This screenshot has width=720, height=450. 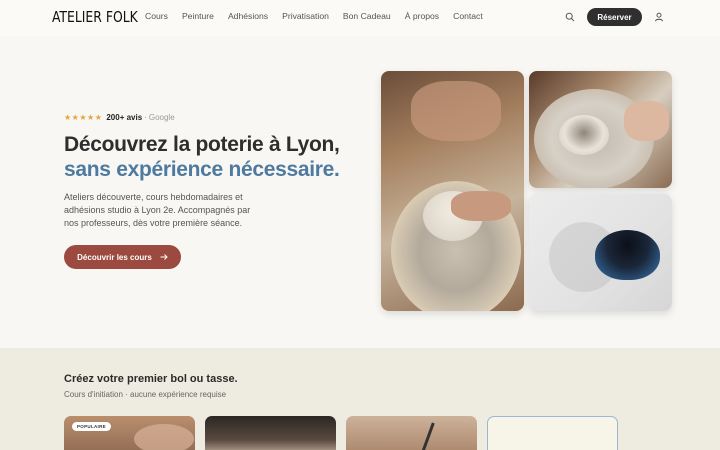 What do you see at coordinates (614, 17) in the screenshot?
I see `reserve-button: Réserver` at bounding box center [614, 17].